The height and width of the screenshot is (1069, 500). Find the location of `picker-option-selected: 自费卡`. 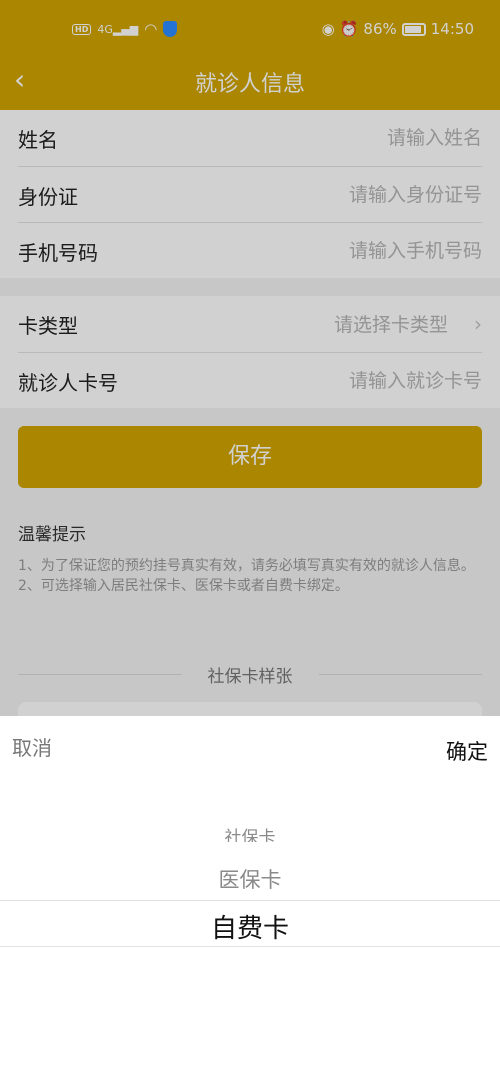

picker-option-selected: 自费卡 is located at coordinates (250, 926).